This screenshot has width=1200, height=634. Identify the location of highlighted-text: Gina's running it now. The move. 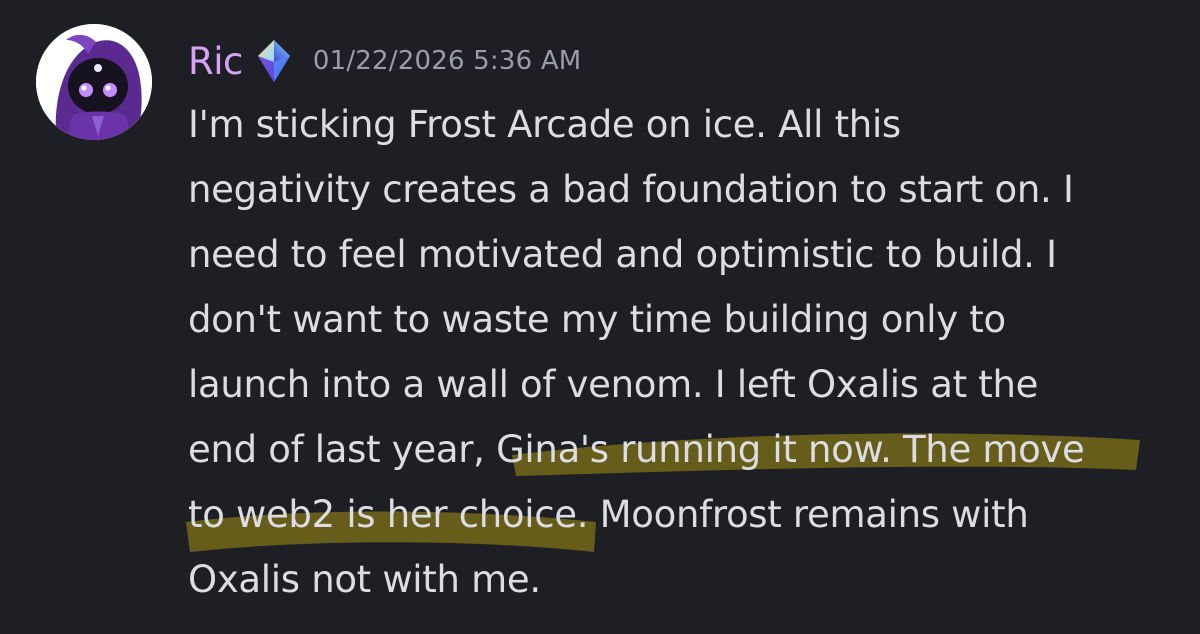
(790, 449).